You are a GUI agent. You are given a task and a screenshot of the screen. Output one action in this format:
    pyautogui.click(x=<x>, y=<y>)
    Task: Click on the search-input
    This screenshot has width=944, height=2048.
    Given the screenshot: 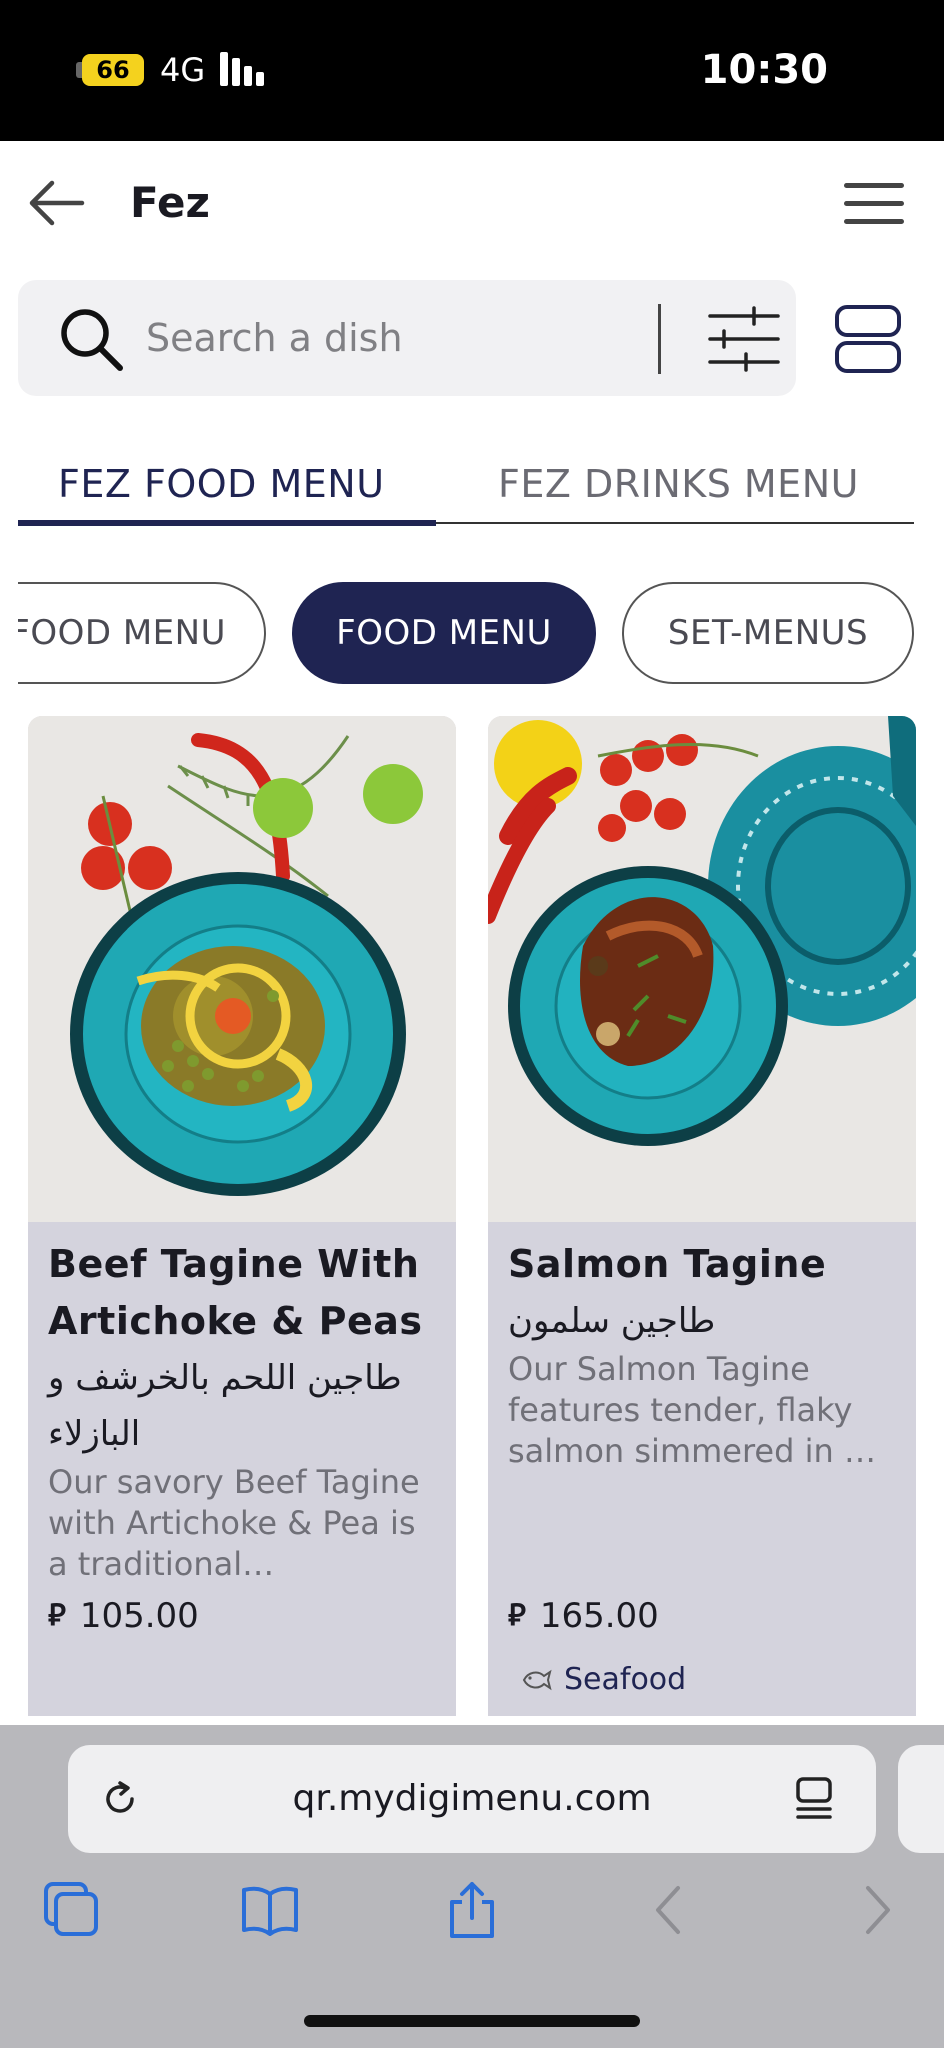 What is the action you would take?
    pyautogui.click(x=396, y=338)
    